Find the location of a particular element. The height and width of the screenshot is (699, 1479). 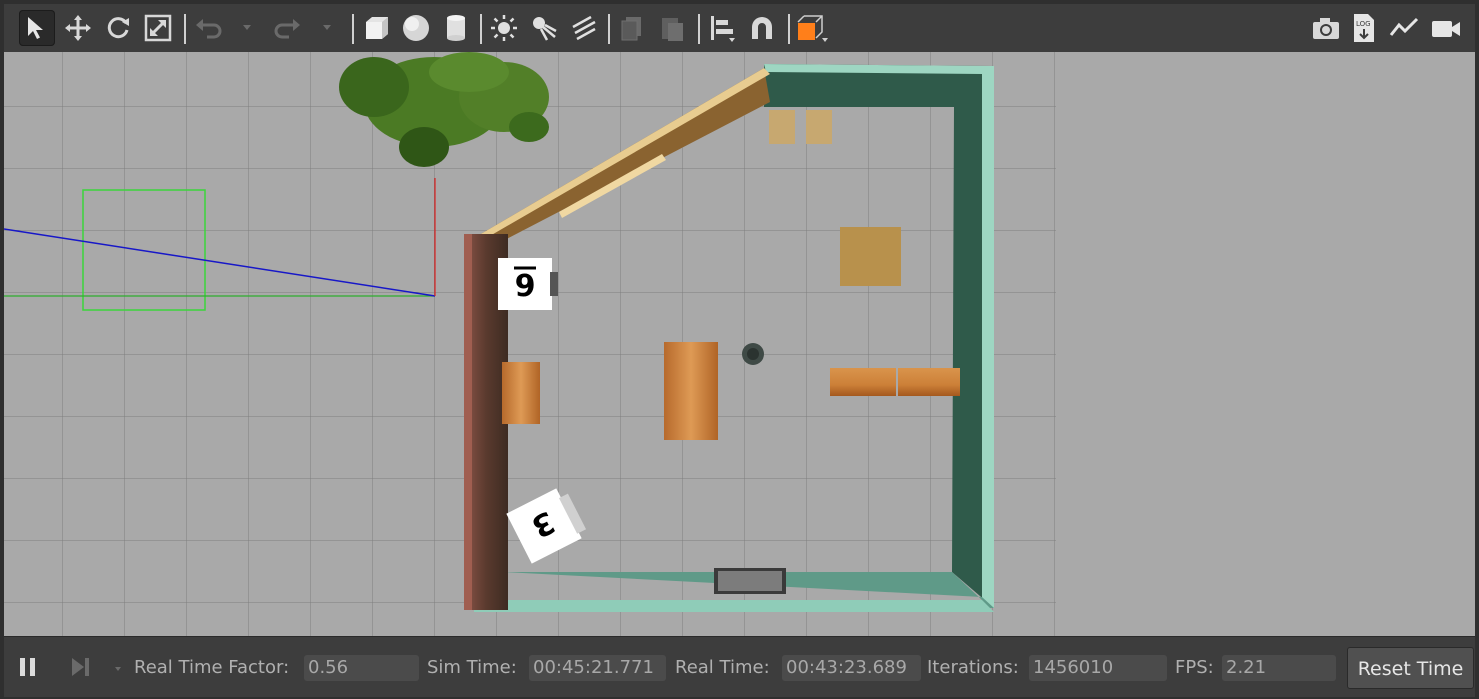

move-arrows-icon is located at coordinates (78, 28).